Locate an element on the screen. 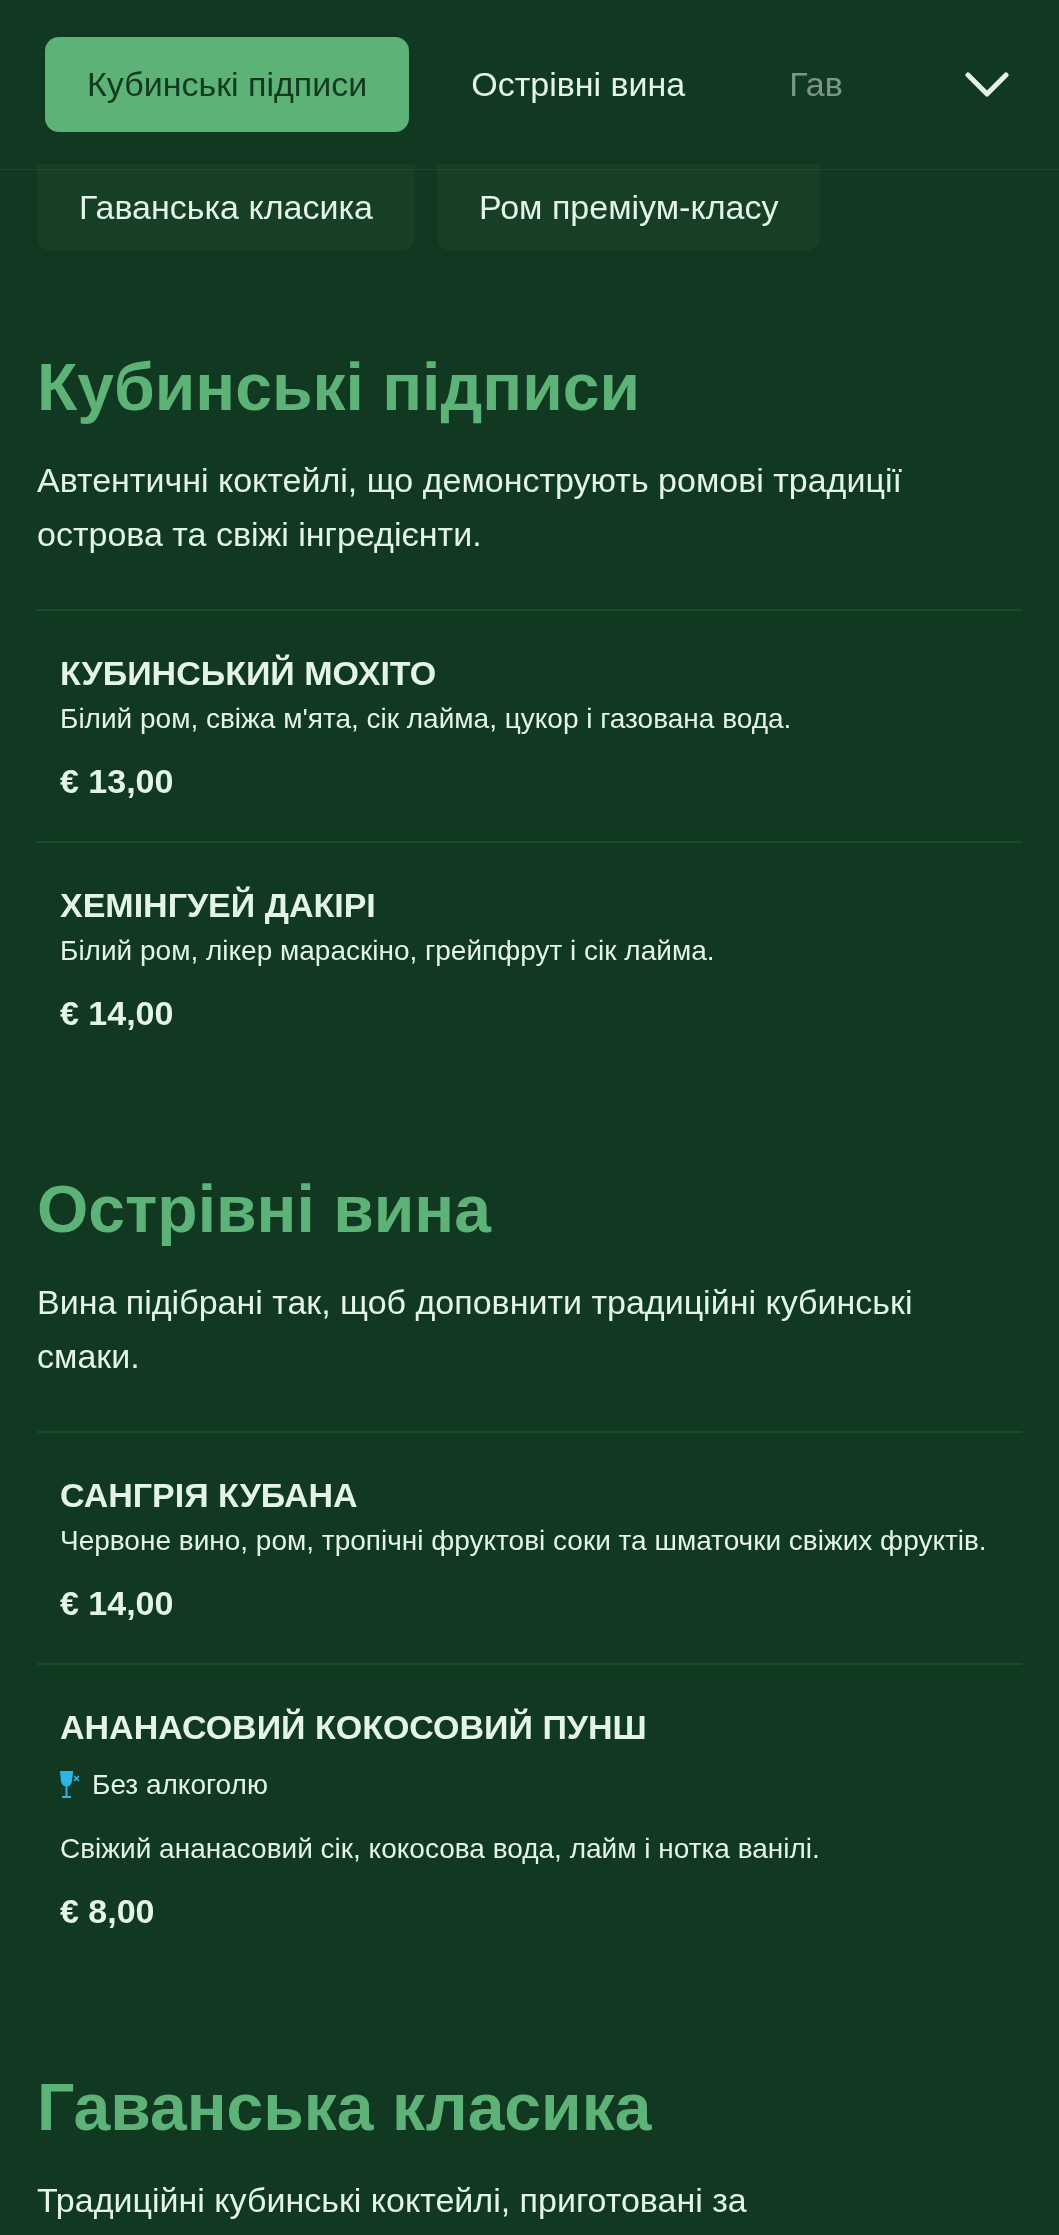 The width and height of the screenshot is (1059, 2235). item-name: КУБИНСЬКИЙ МОХІТО is located at coordinates (249, 673).